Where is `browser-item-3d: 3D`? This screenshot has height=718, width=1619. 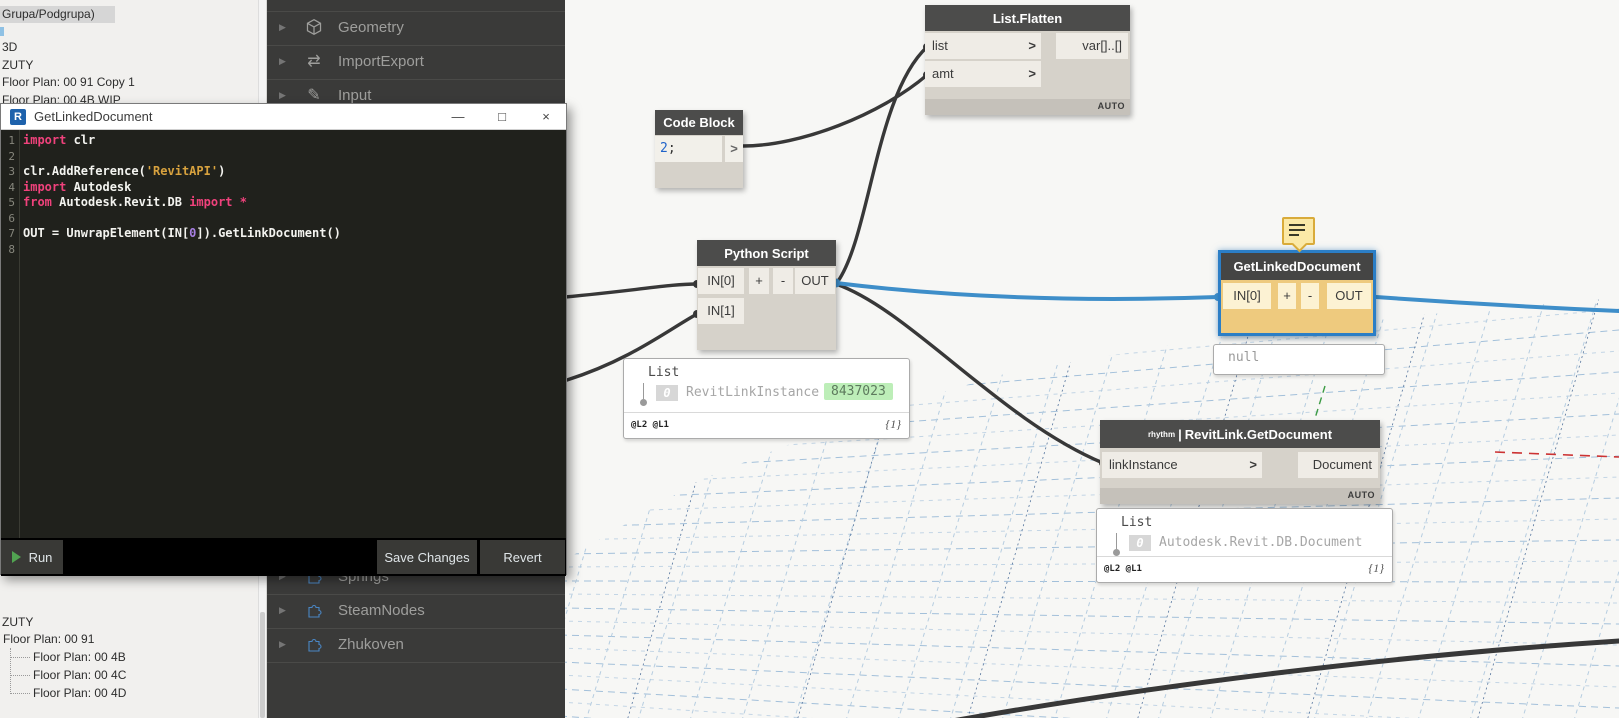 browser-item-3d: 3D is located at coordinates (9, 47).